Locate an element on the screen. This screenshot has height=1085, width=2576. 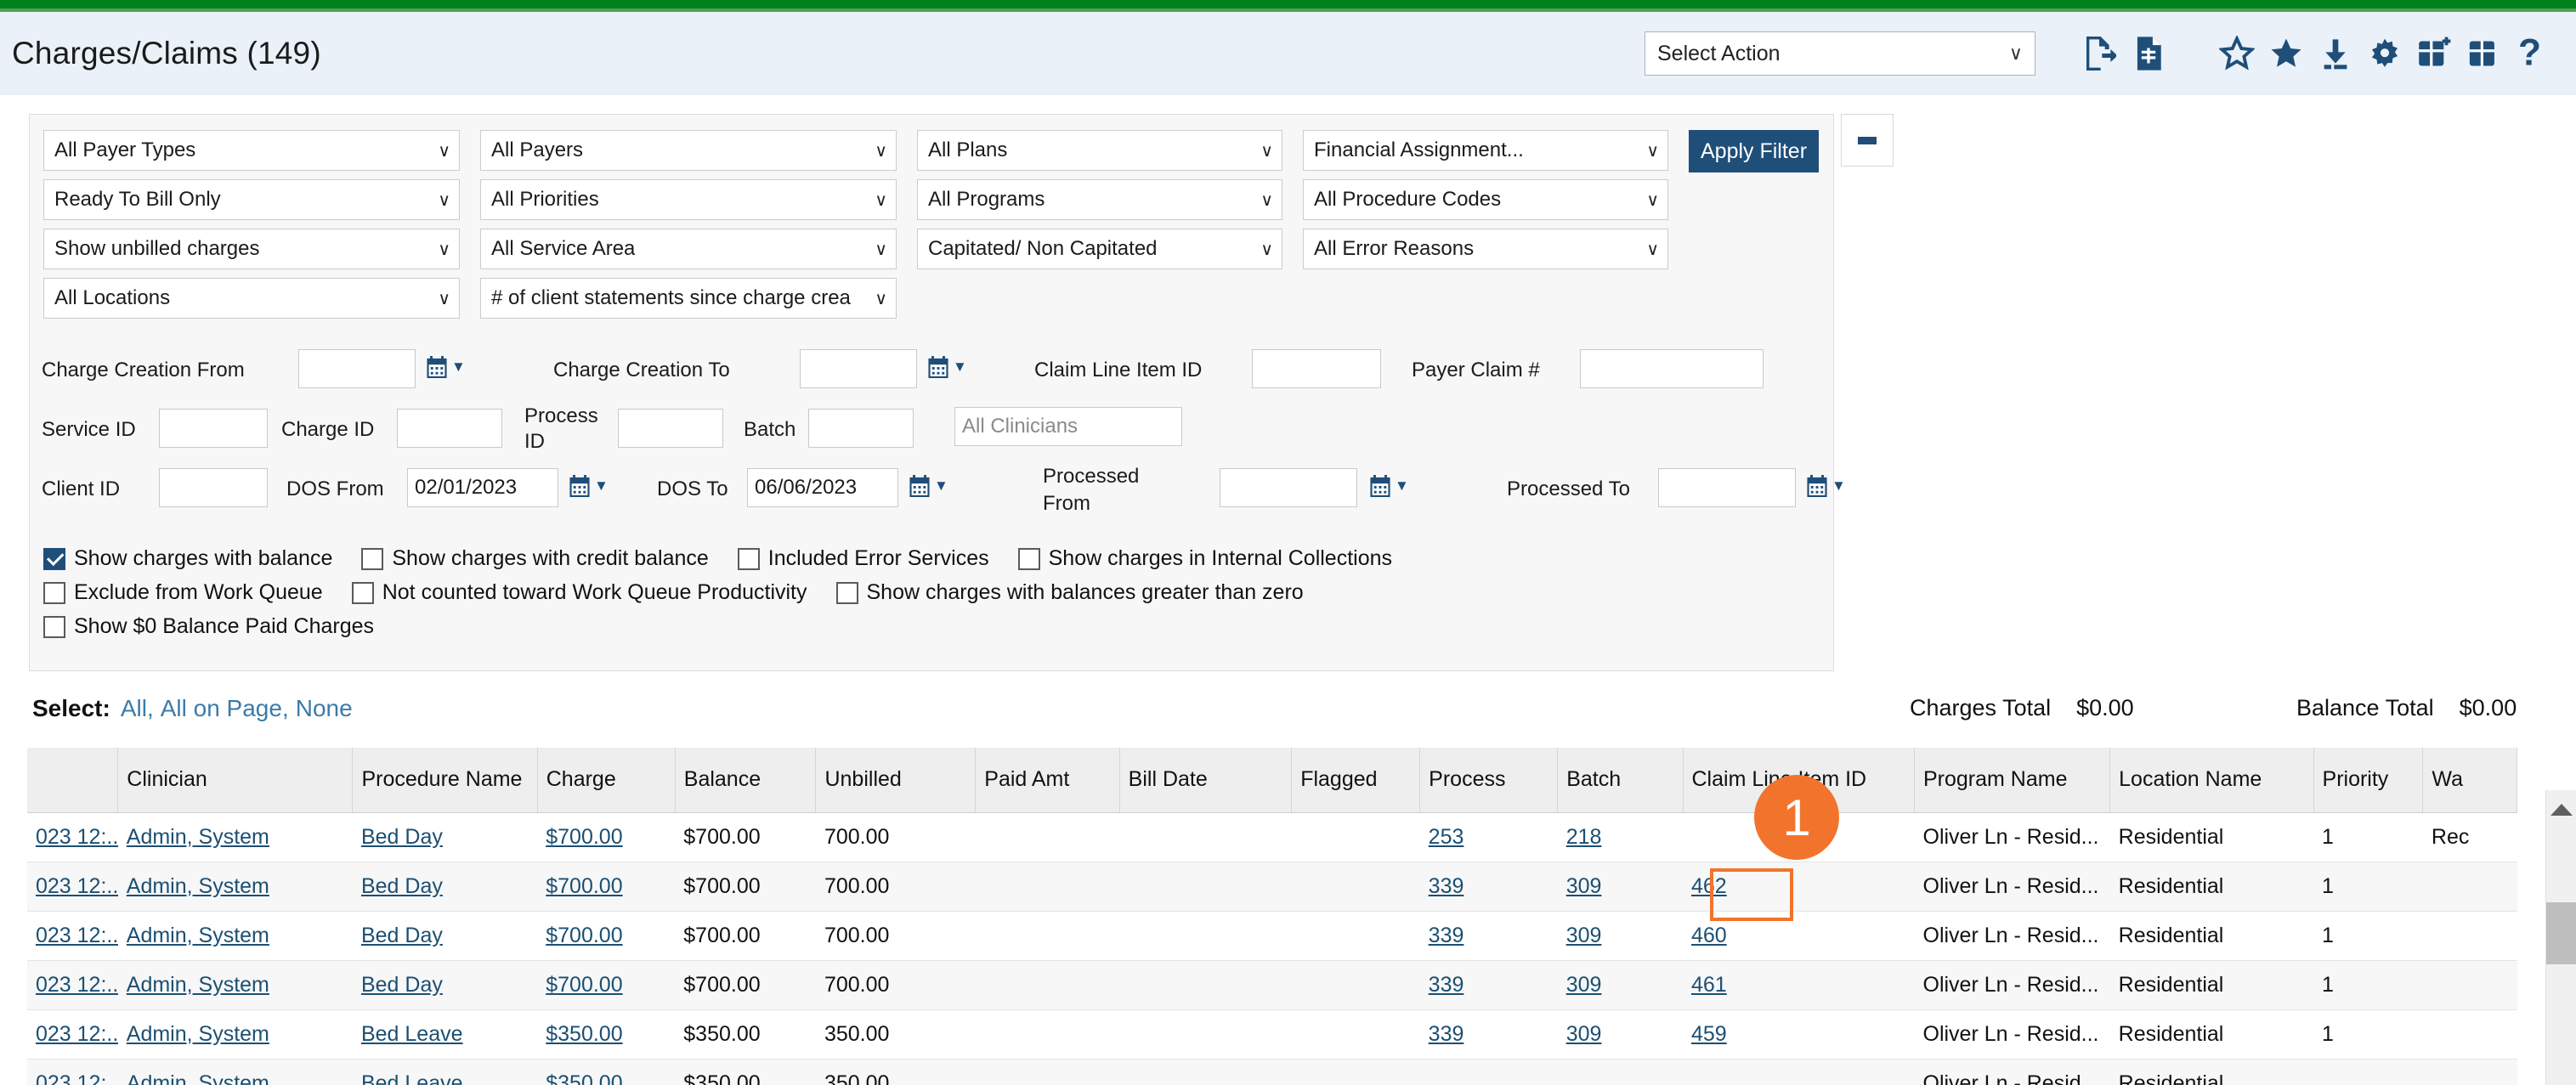
payer-types-dropdown: All Payer Types ∨ is located at coordinates (251, 150).